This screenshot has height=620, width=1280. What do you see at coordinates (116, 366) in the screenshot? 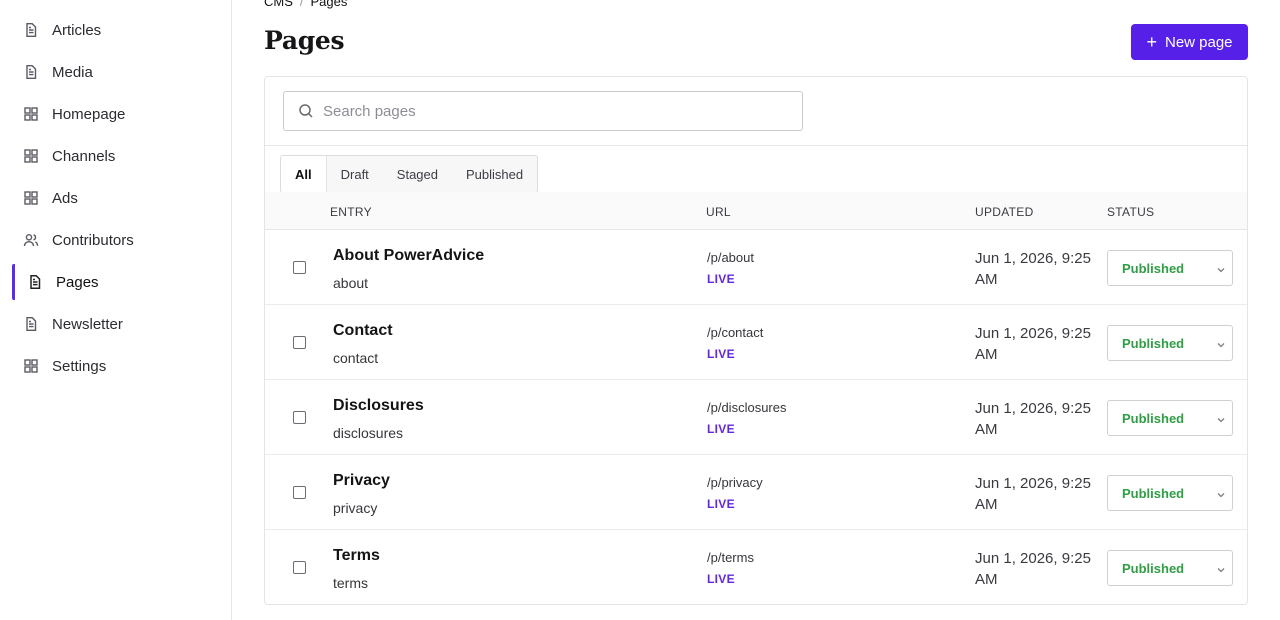
I see `sidebar-item-settings: Settings` at bounding box center [116, 366].